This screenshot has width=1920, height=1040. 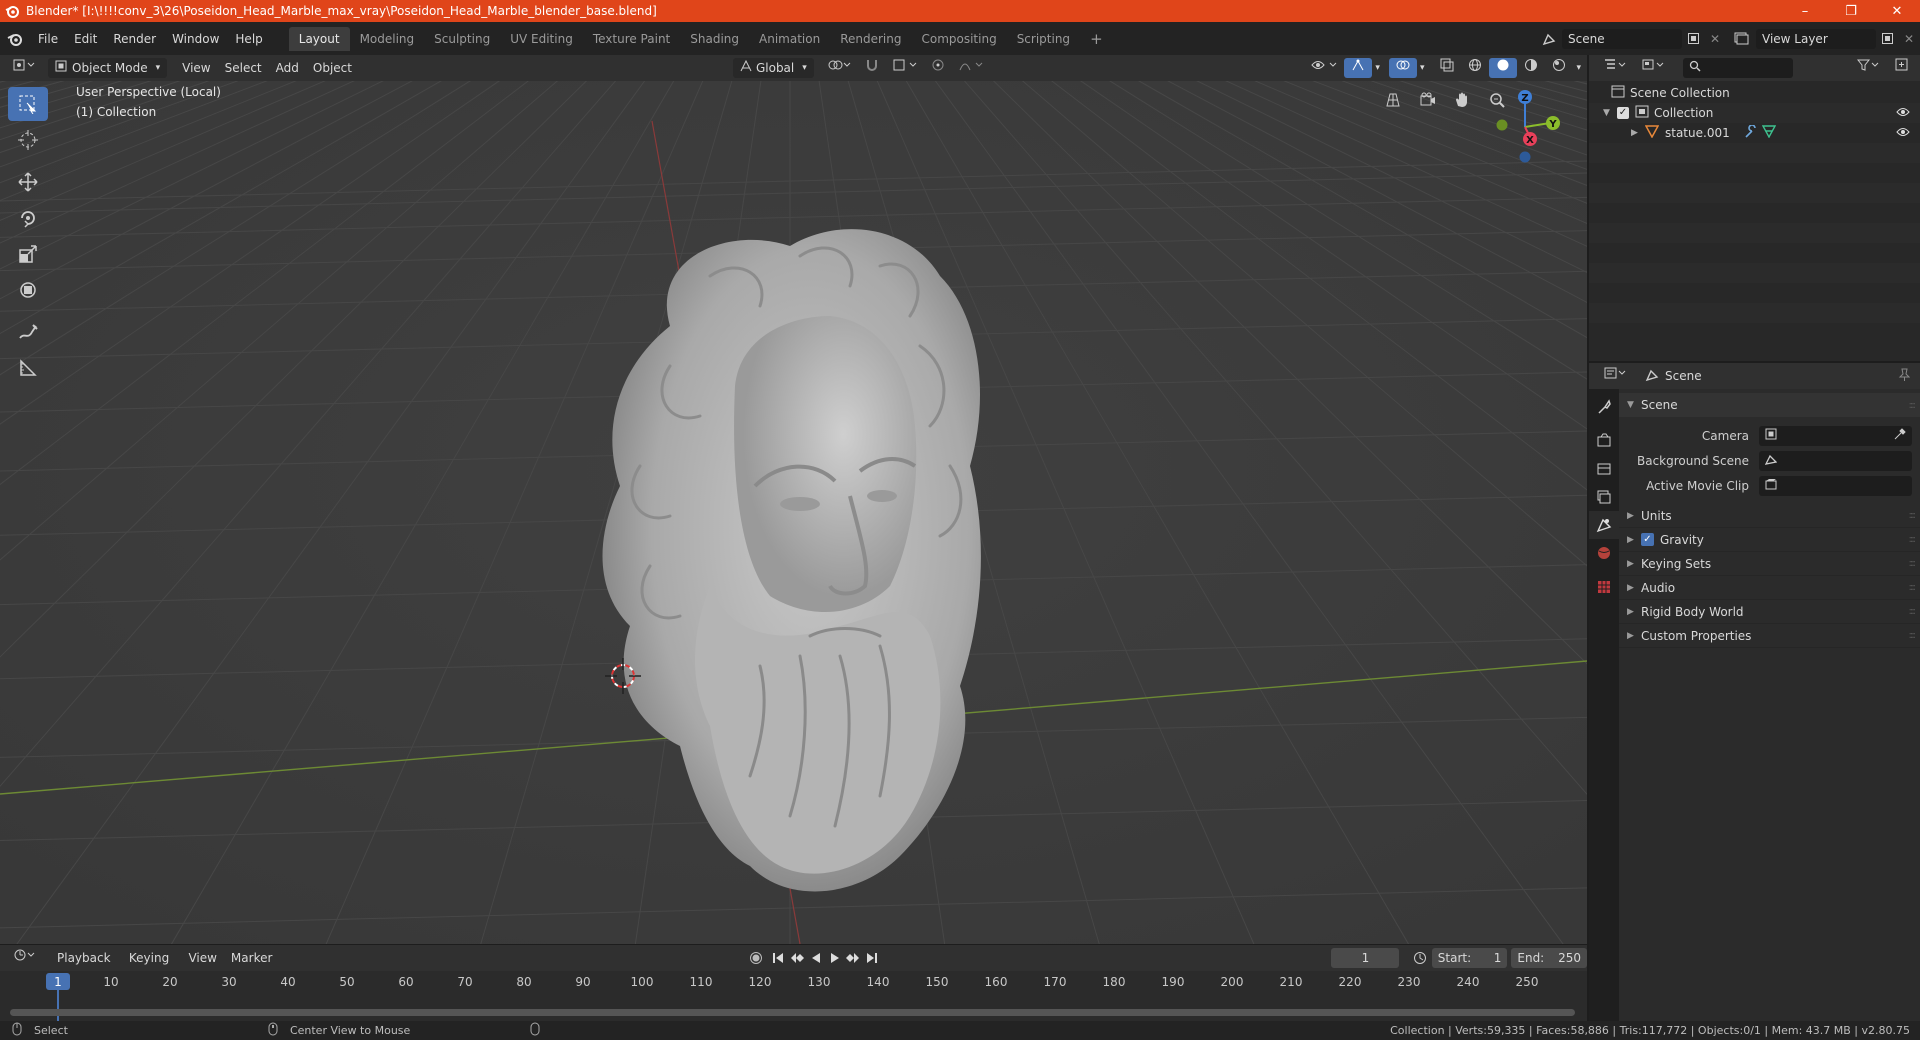 I want to click on jump-to-keyframe-next-icon, so click(x=853, y=958).